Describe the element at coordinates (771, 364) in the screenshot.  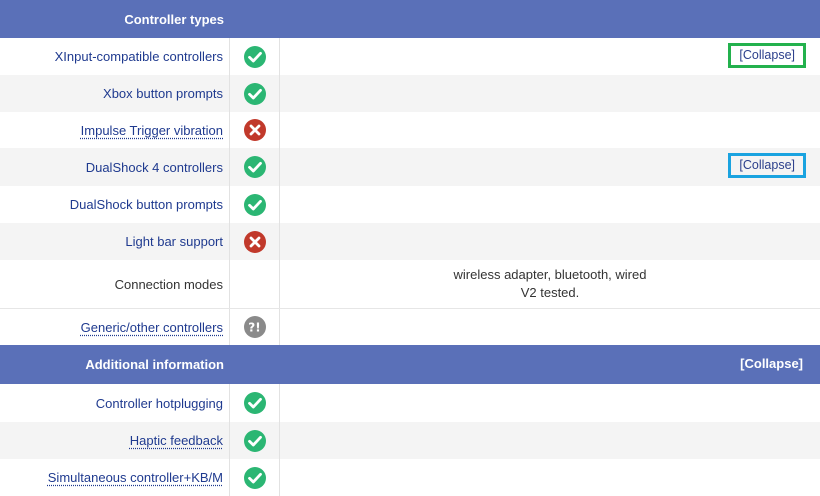
I see `collapse-button-additional-information: [Collapse]` at that location.